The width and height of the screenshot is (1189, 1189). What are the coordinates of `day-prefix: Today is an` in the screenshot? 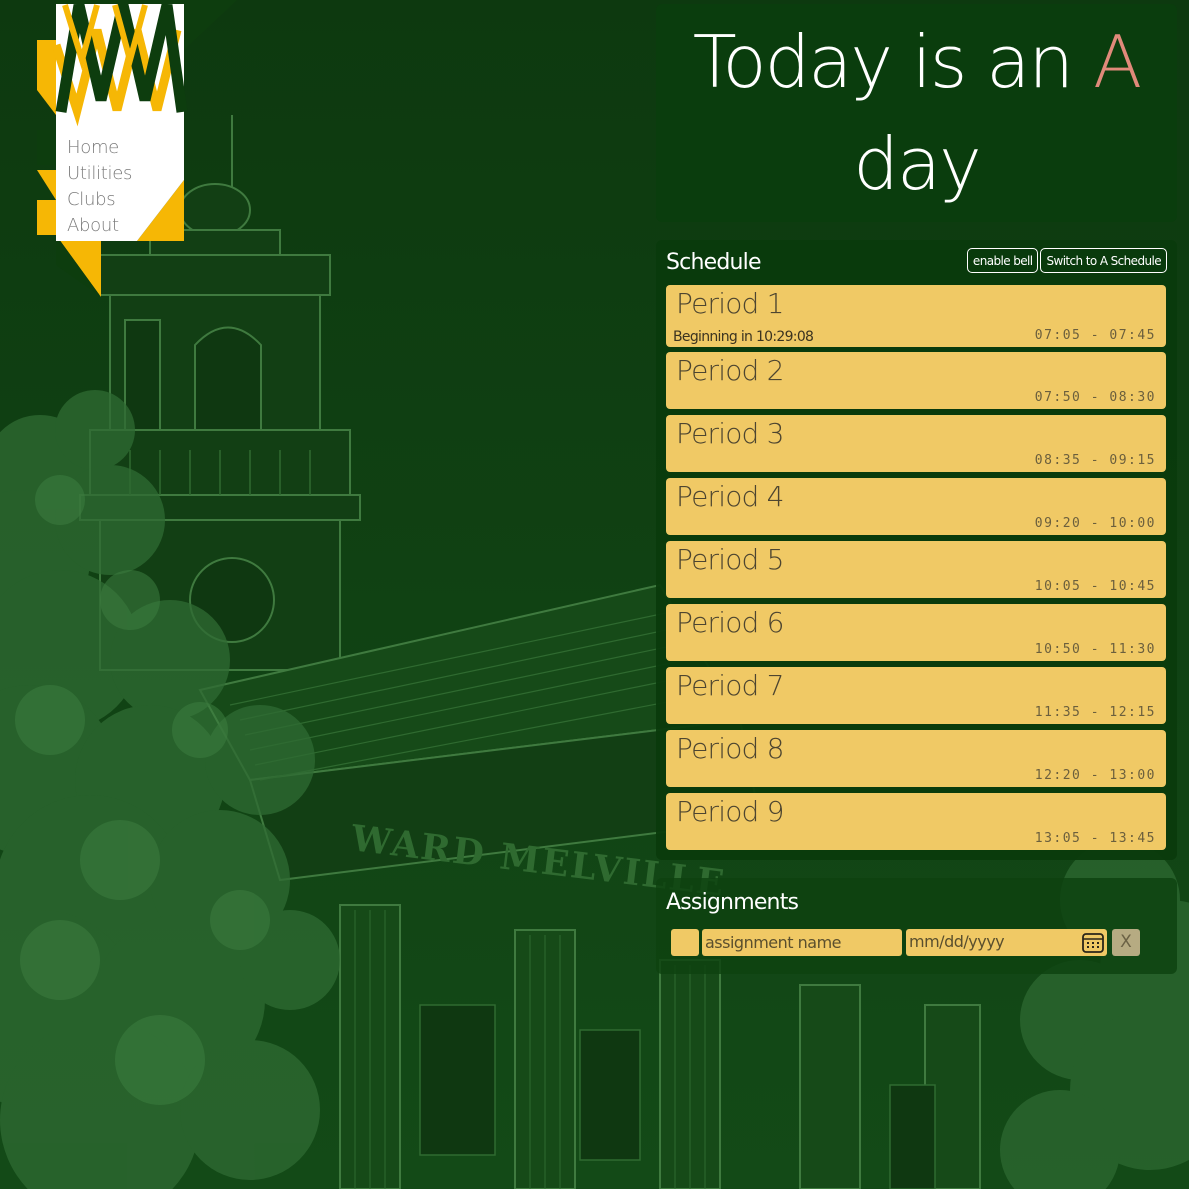 It's located at (883, 62).